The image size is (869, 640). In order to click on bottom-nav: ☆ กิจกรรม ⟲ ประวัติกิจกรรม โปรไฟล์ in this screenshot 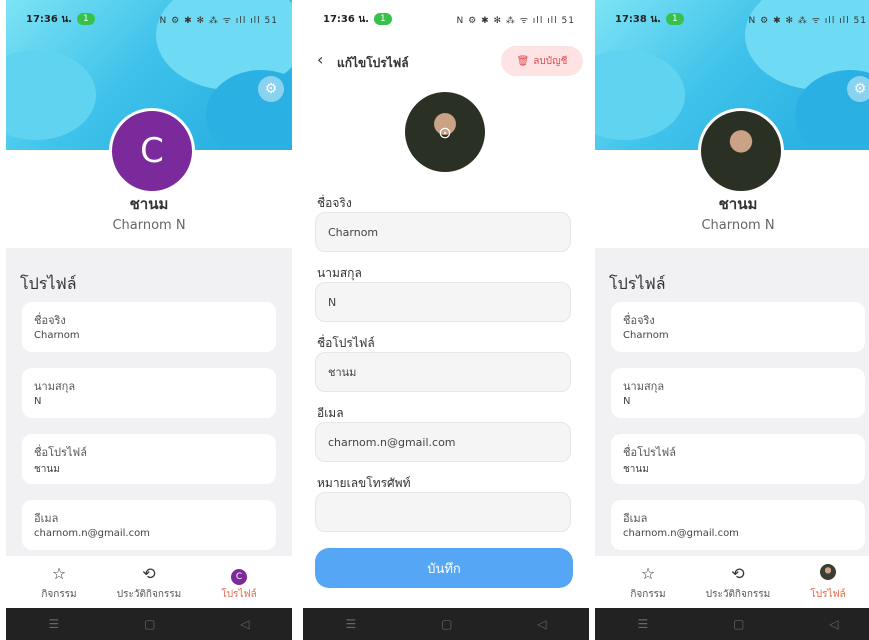, I will do `click(732, 582)`.